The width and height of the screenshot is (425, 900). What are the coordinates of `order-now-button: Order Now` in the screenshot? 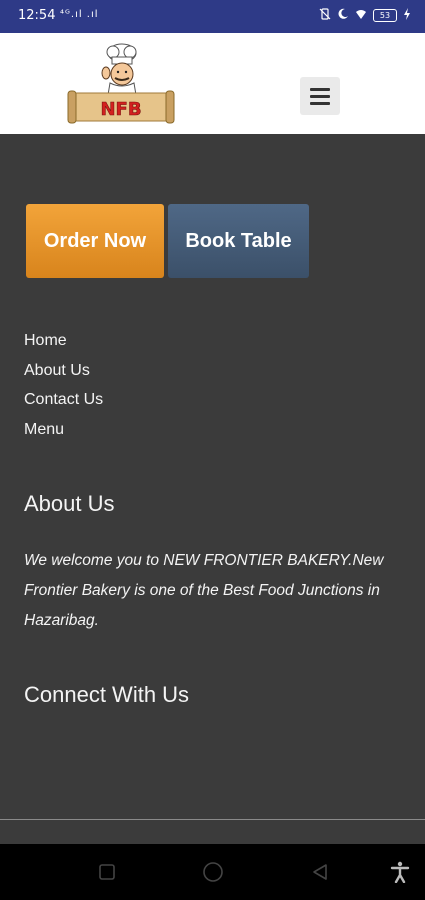 It's located at (95, 241).